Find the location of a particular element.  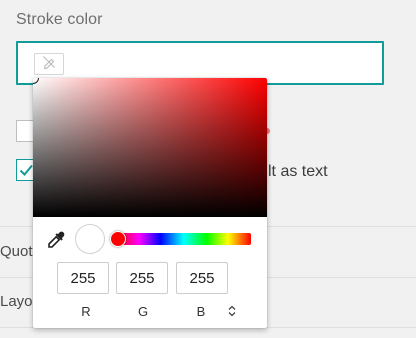

blue-channel-input is located at coordinates (202, 278).